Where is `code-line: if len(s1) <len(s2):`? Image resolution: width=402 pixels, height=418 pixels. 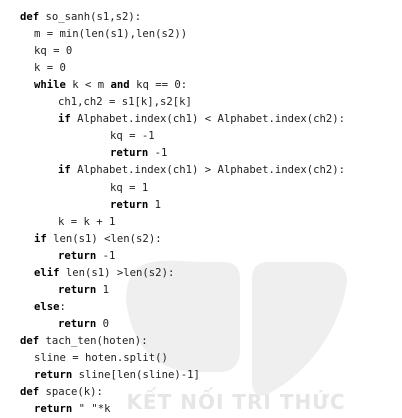 code-line: if len(s1) <len(s2): is located at coordinates (98, 239).